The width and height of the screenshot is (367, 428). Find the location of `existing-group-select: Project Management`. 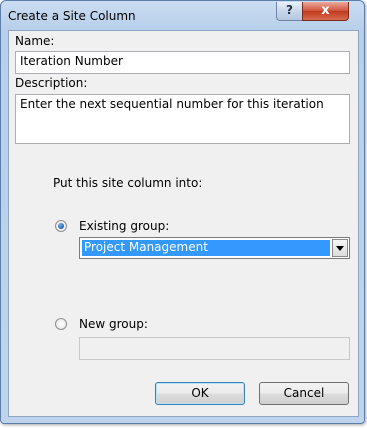

existing-group-select: Project Management is located at coordinates (214, 248).